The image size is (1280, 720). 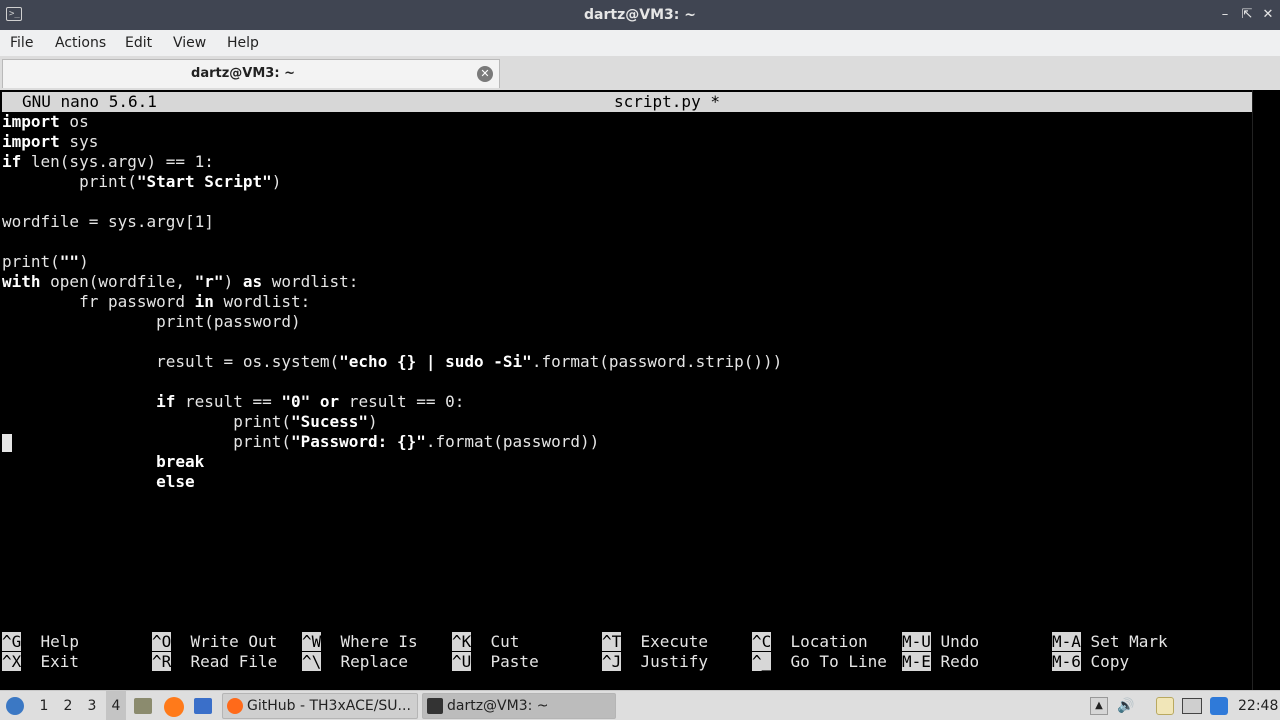 I want to click on code-line: import sys, so click(x=627, y=142).